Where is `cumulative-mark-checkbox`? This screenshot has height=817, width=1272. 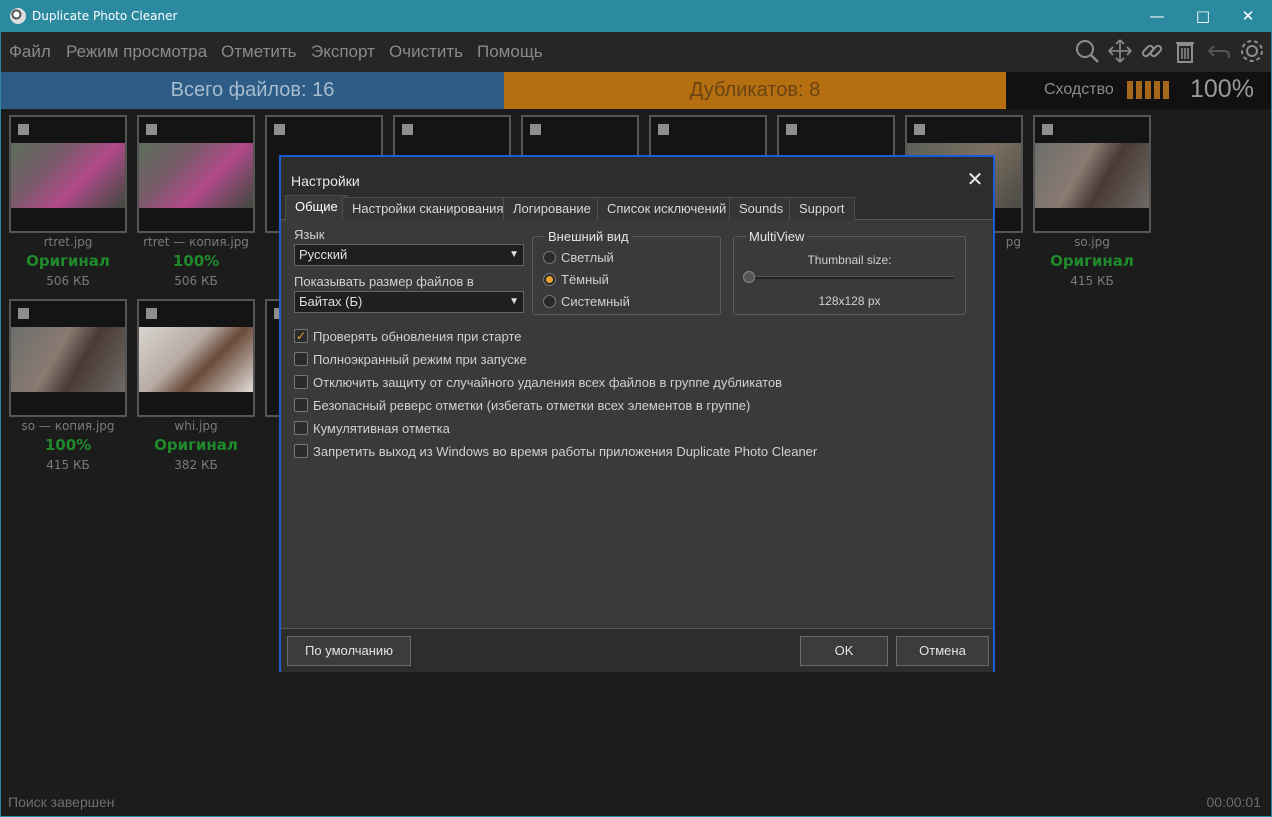 cumulative-mark-checkbox is located at coordinates (301, 428).